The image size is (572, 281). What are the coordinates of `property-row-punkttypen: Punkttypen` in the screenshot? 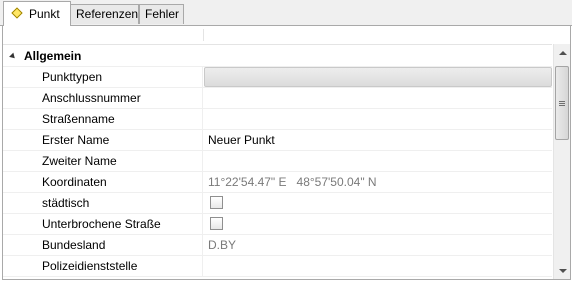 It's located at (277, 77).